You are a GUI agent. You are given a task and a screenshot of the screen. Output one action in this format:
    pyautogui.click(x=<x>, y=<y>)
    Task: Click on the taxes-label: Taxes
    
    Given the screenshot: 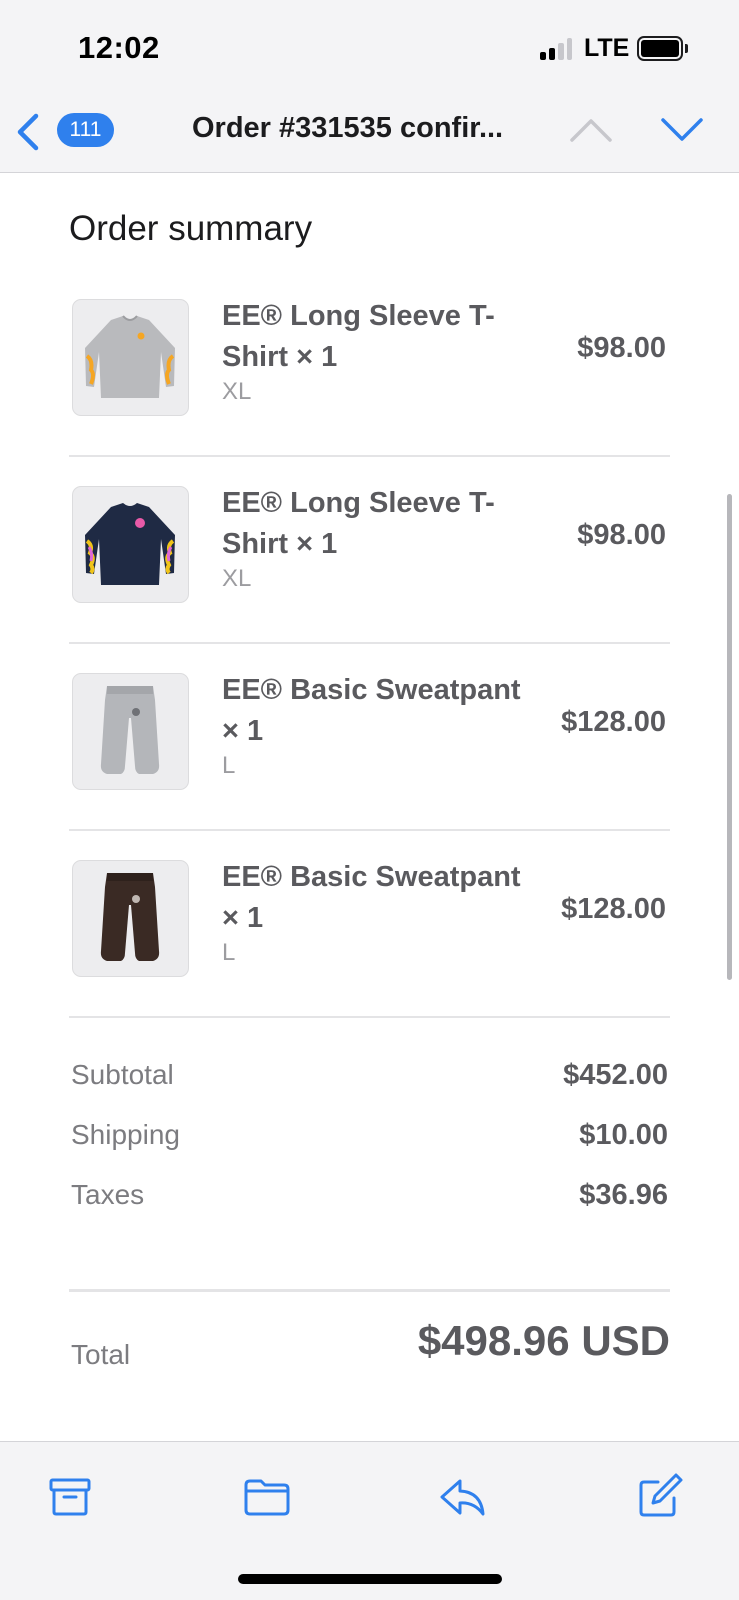 What is the action you would take?
    pyautogui.click(x=108, y=1194)
    